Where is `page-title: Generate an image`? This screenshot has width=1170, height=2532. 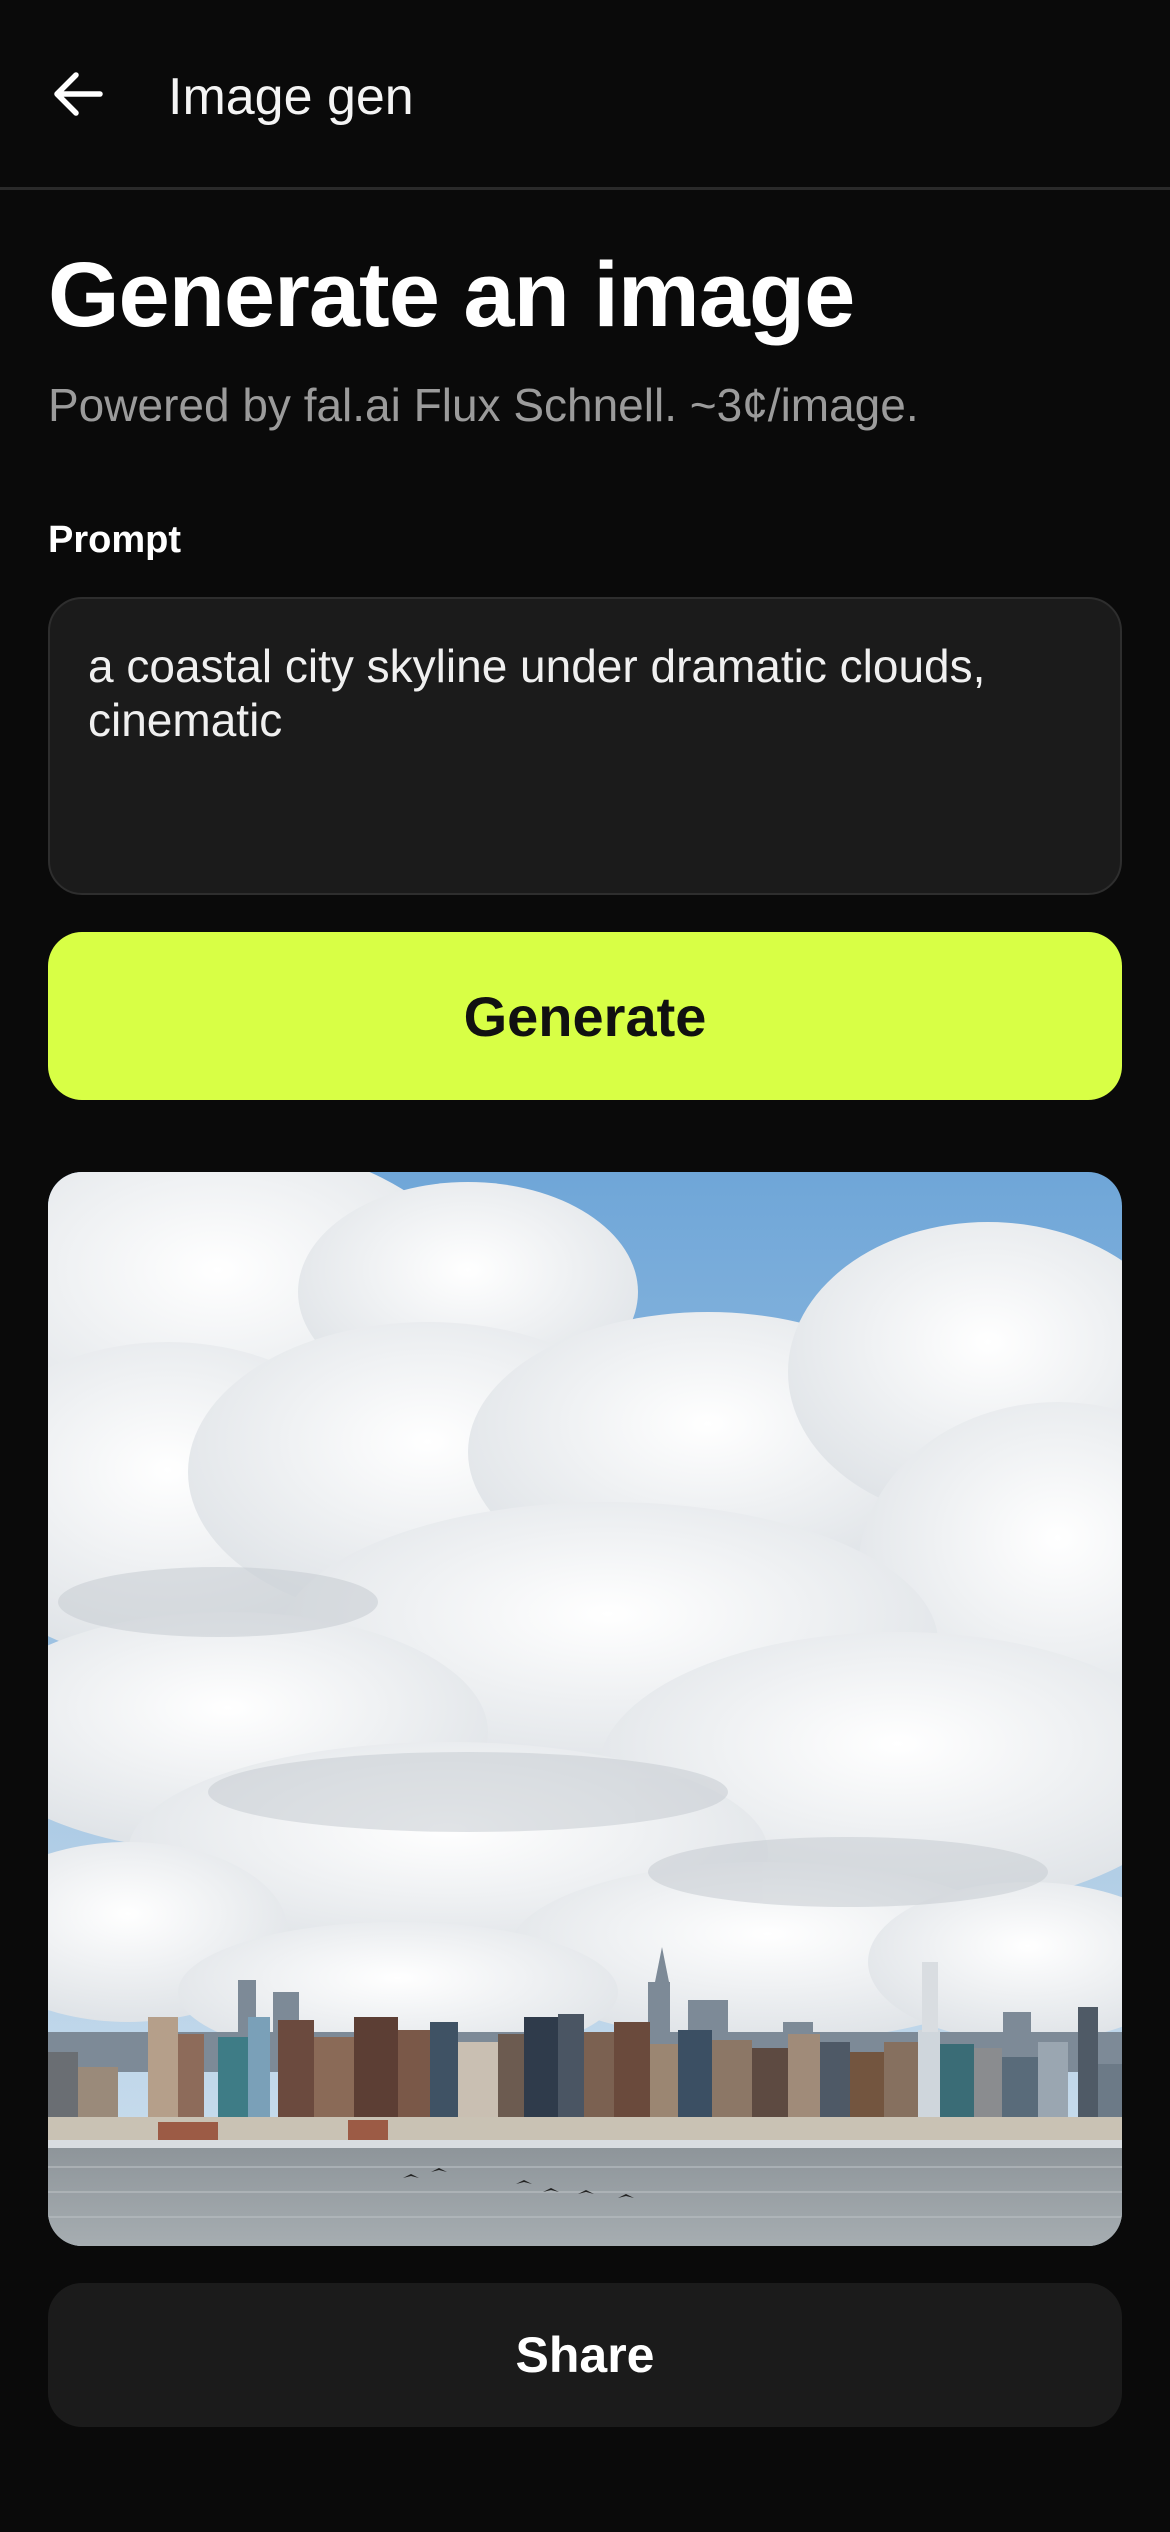 page-title: Generate an image is located at coordinates (451, 295).